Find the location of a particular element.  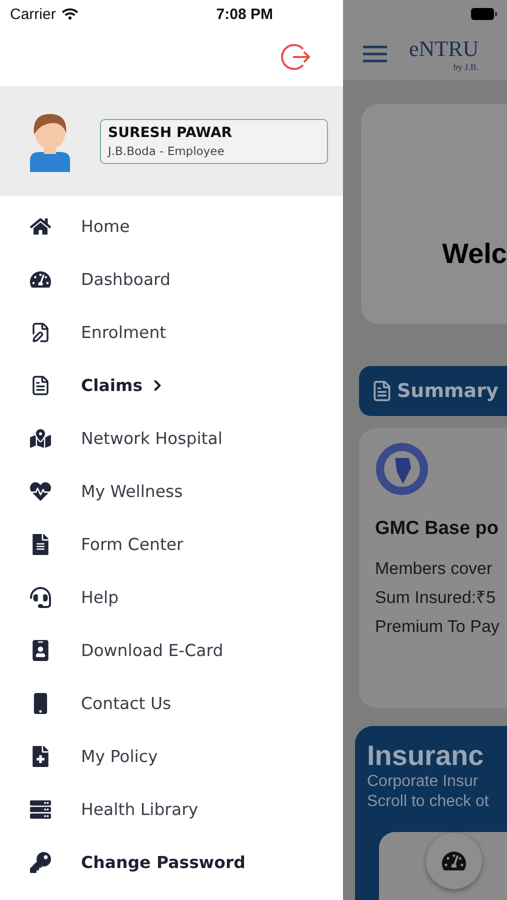

menu-item: Health Library is located at coordinates (171, 809).